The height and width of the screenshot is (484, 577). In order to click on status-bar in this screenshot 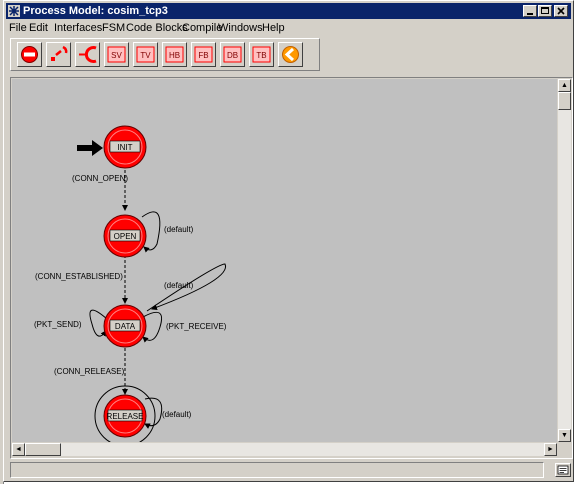, I will do `click(277, 470)`.